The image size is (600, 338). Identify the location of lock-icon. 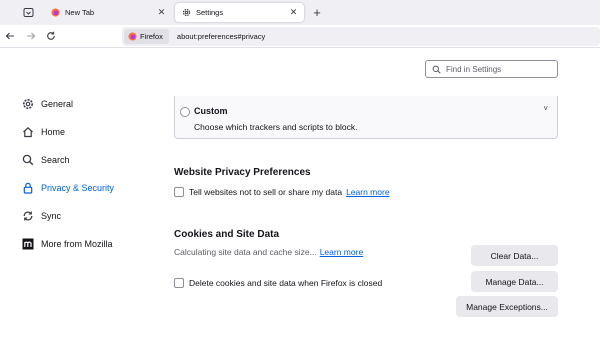
(28, 188).